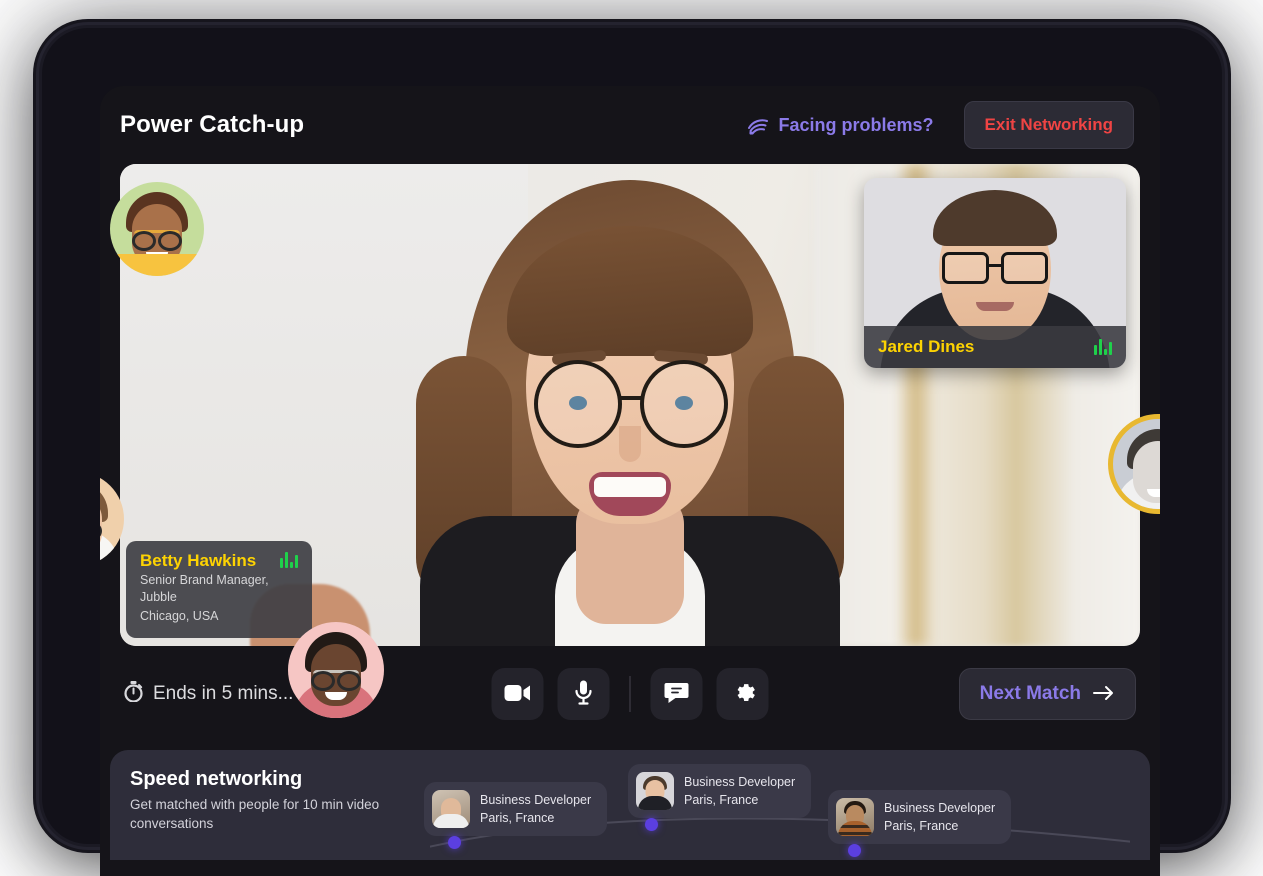 This screenshot has width=1263, height=876. Describe the element at coordinates (212, 124) in the screenshot. I see `page-title: Power Catch-up` at that location.